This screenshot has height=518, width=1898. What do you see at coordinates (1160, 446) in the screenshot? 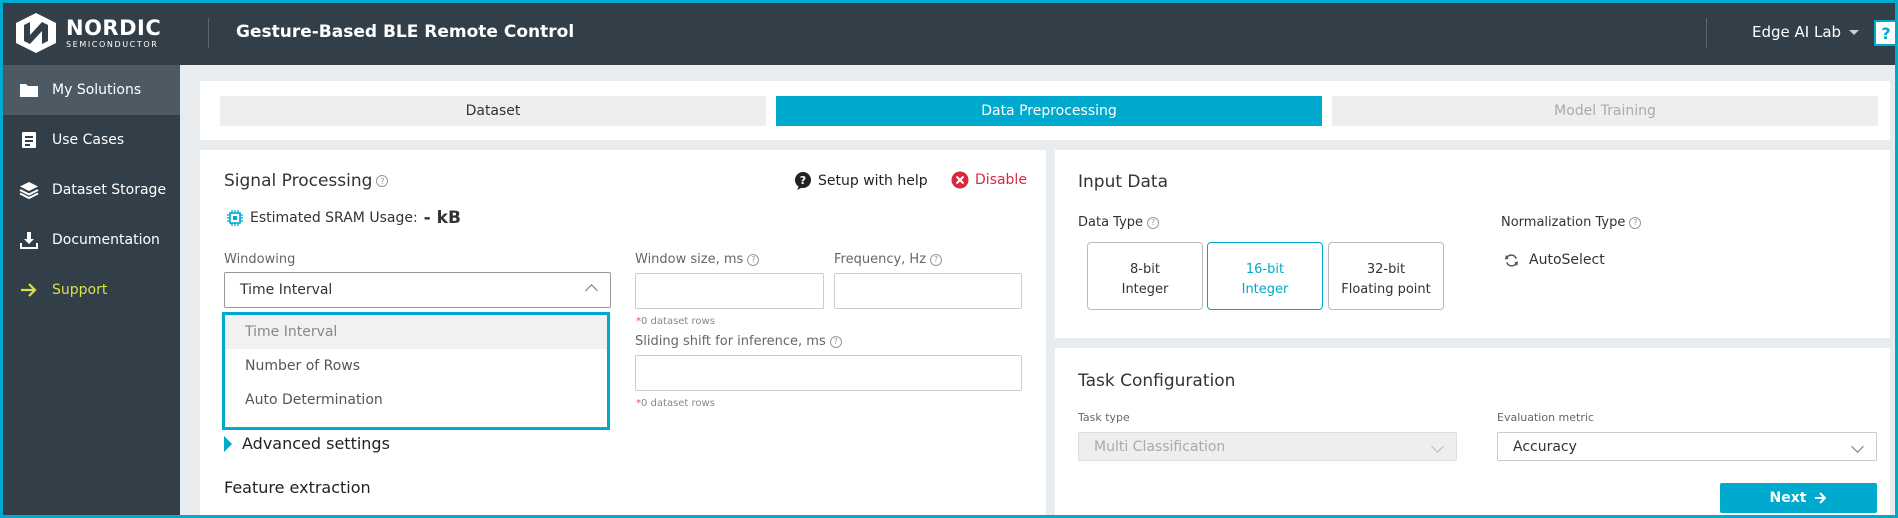
I see `task-type-value: Multi Classification` at bounding box center [1160, 446].